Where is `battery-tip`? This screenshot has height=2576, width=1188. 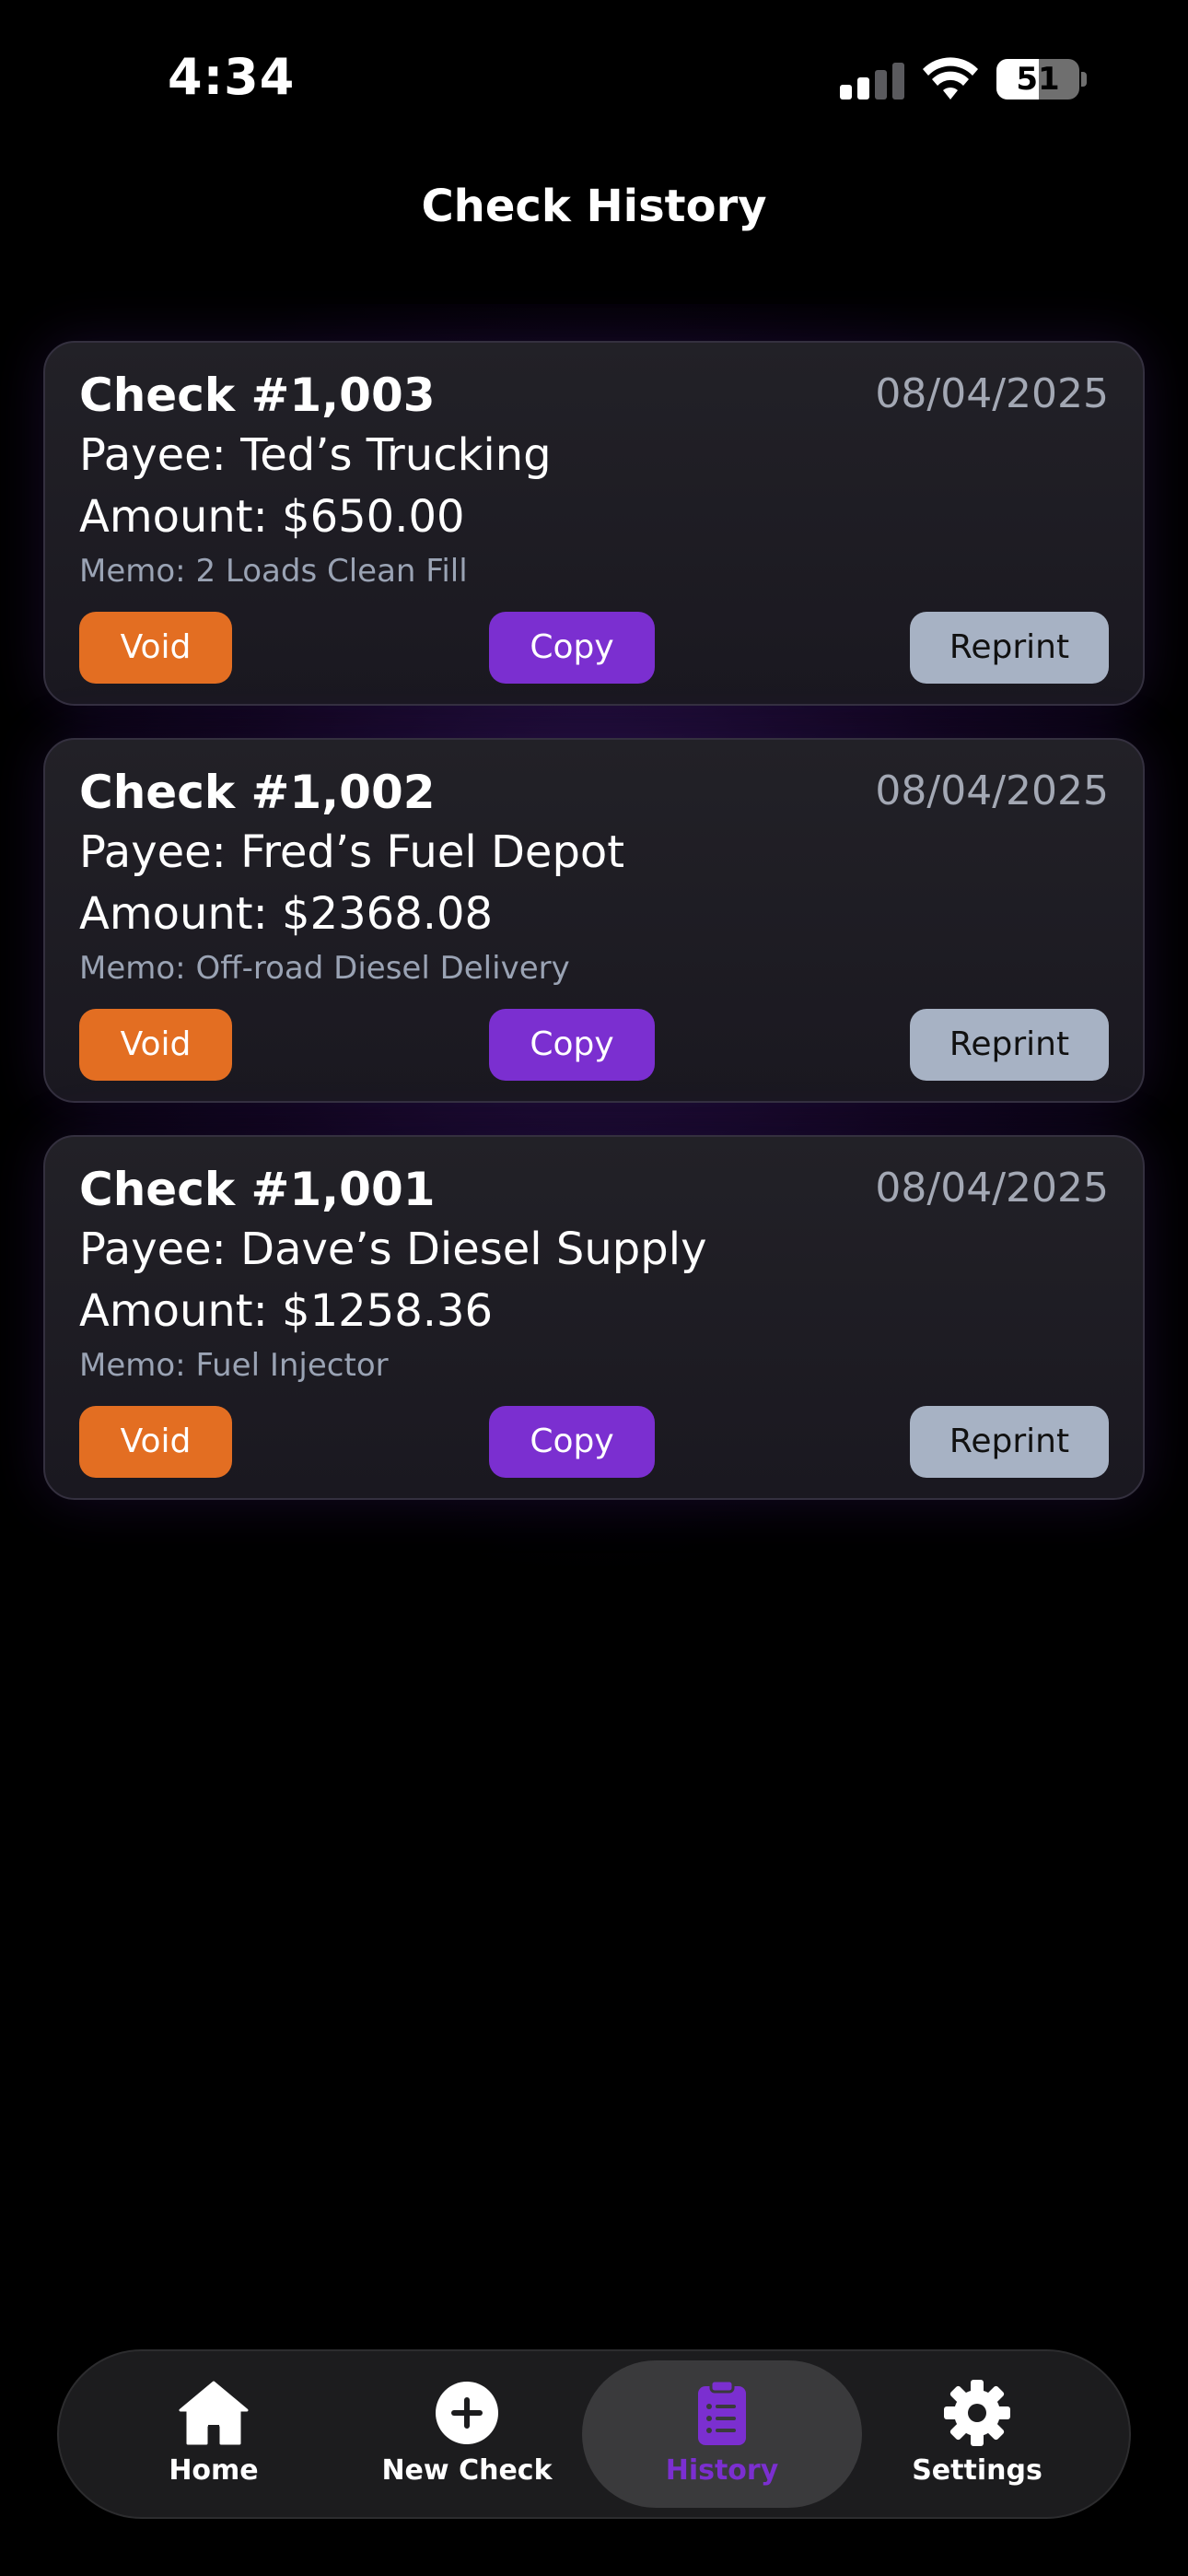
battery-tip is located at coordinates (1084, 79).